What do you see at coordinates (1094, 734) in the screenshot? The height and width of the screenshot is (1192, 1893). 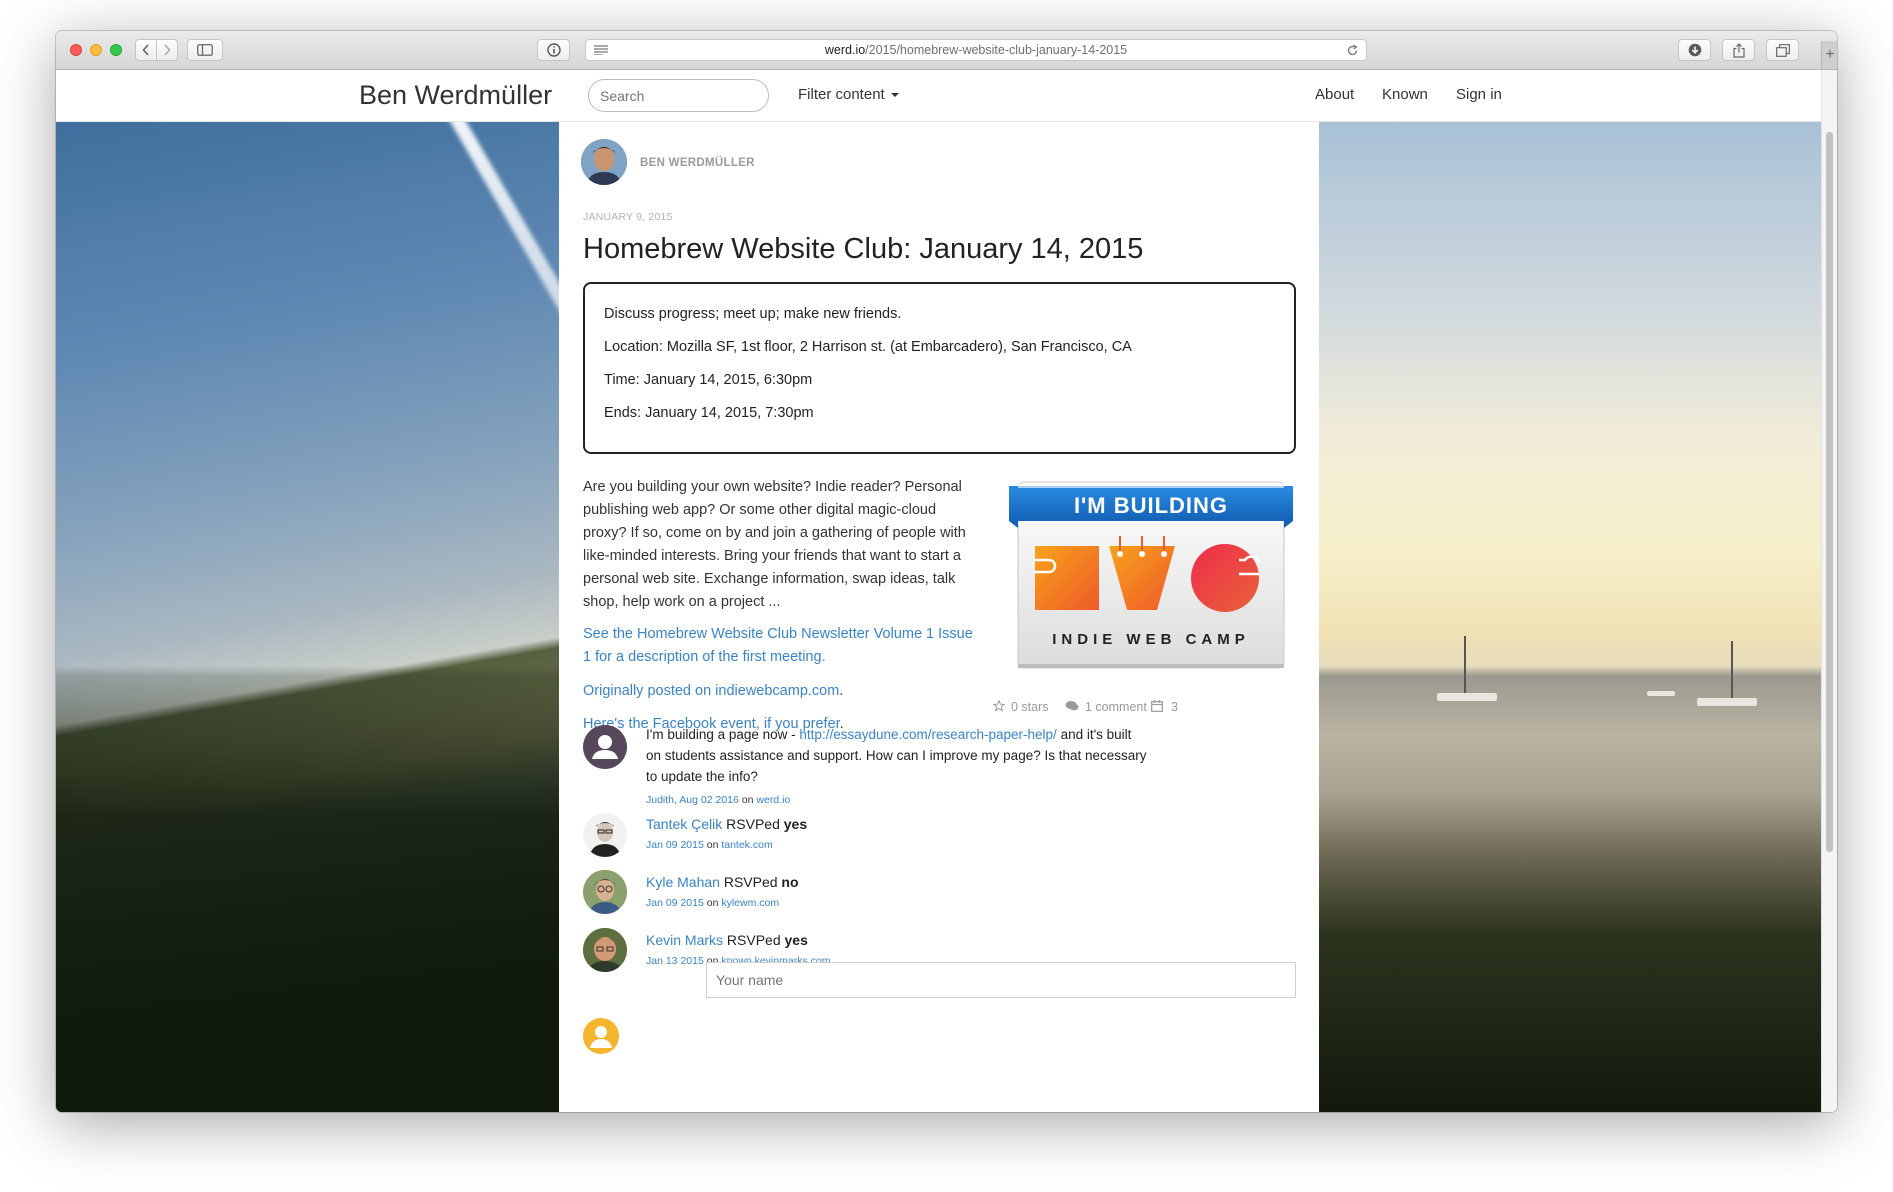 I see `comment-text-suffix: and it's built` at bounding box center [1094, 734].